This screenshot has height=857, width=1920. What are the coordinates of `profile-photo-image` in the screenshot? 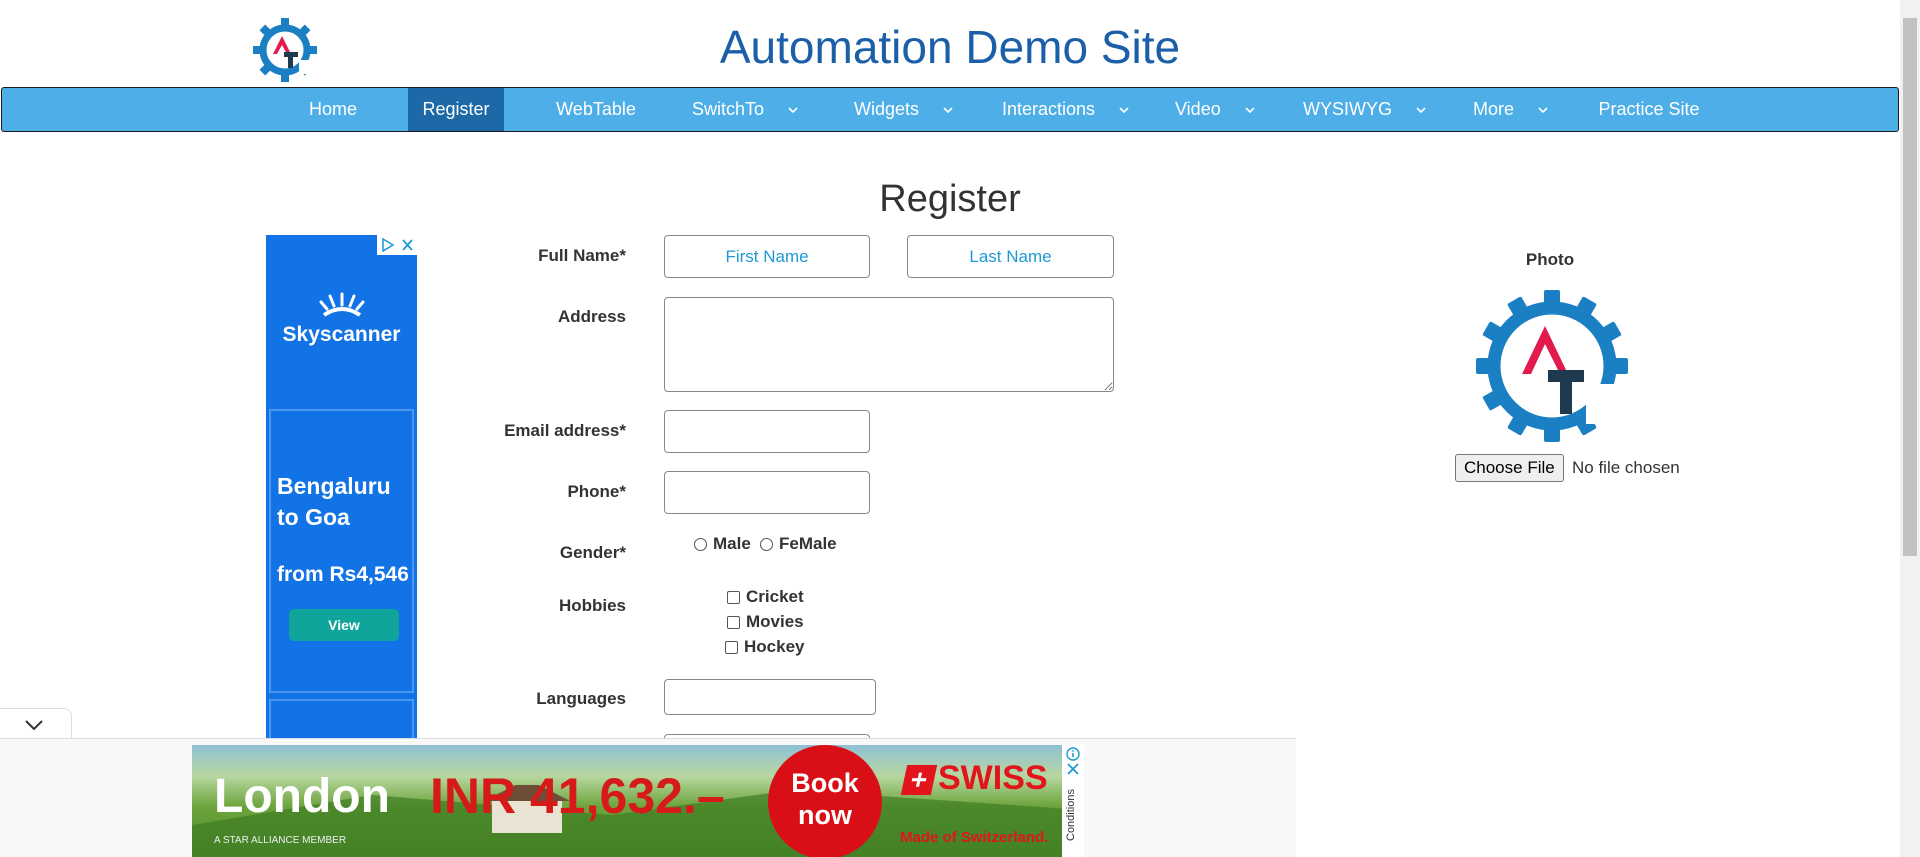 It's located at (1552, 366).